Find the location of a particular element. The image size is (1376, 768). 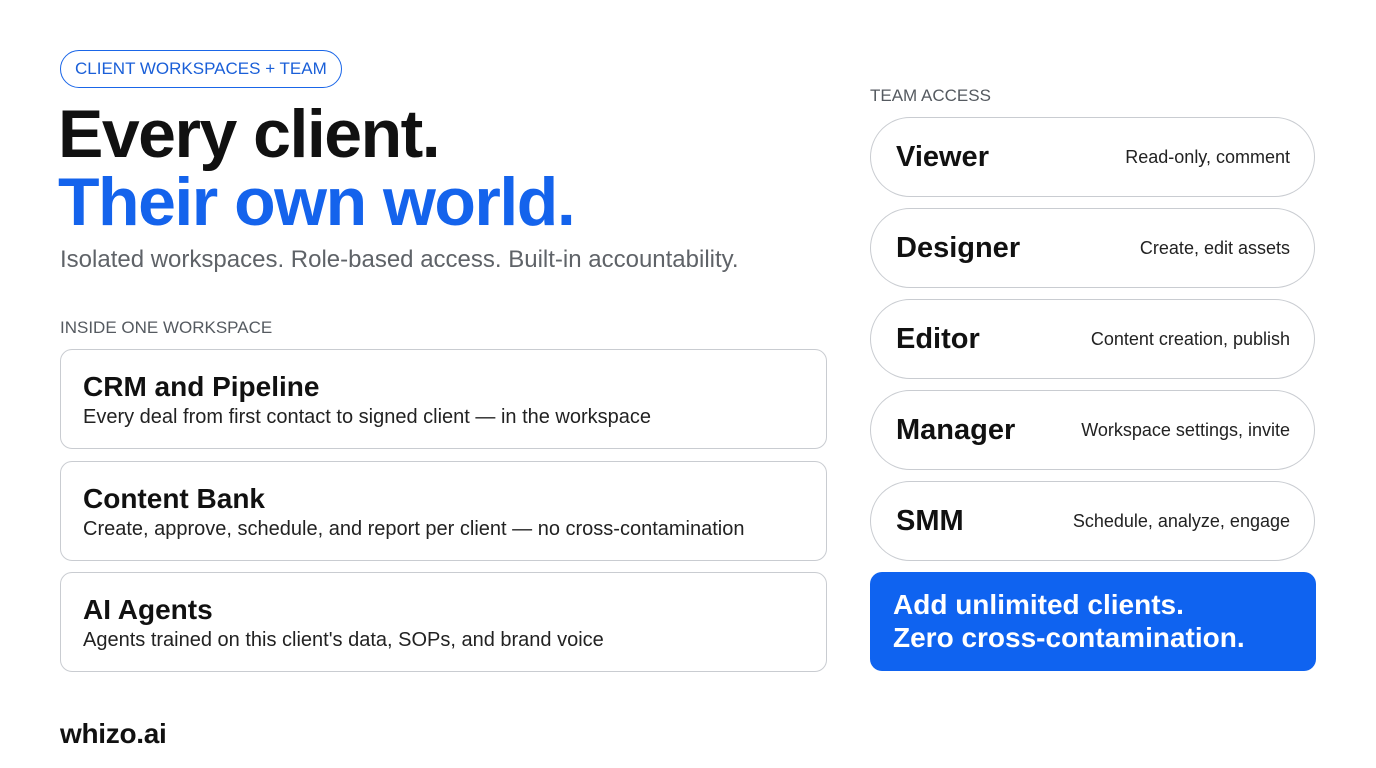

role-name: Viewer is located at coordinates (942, 156).